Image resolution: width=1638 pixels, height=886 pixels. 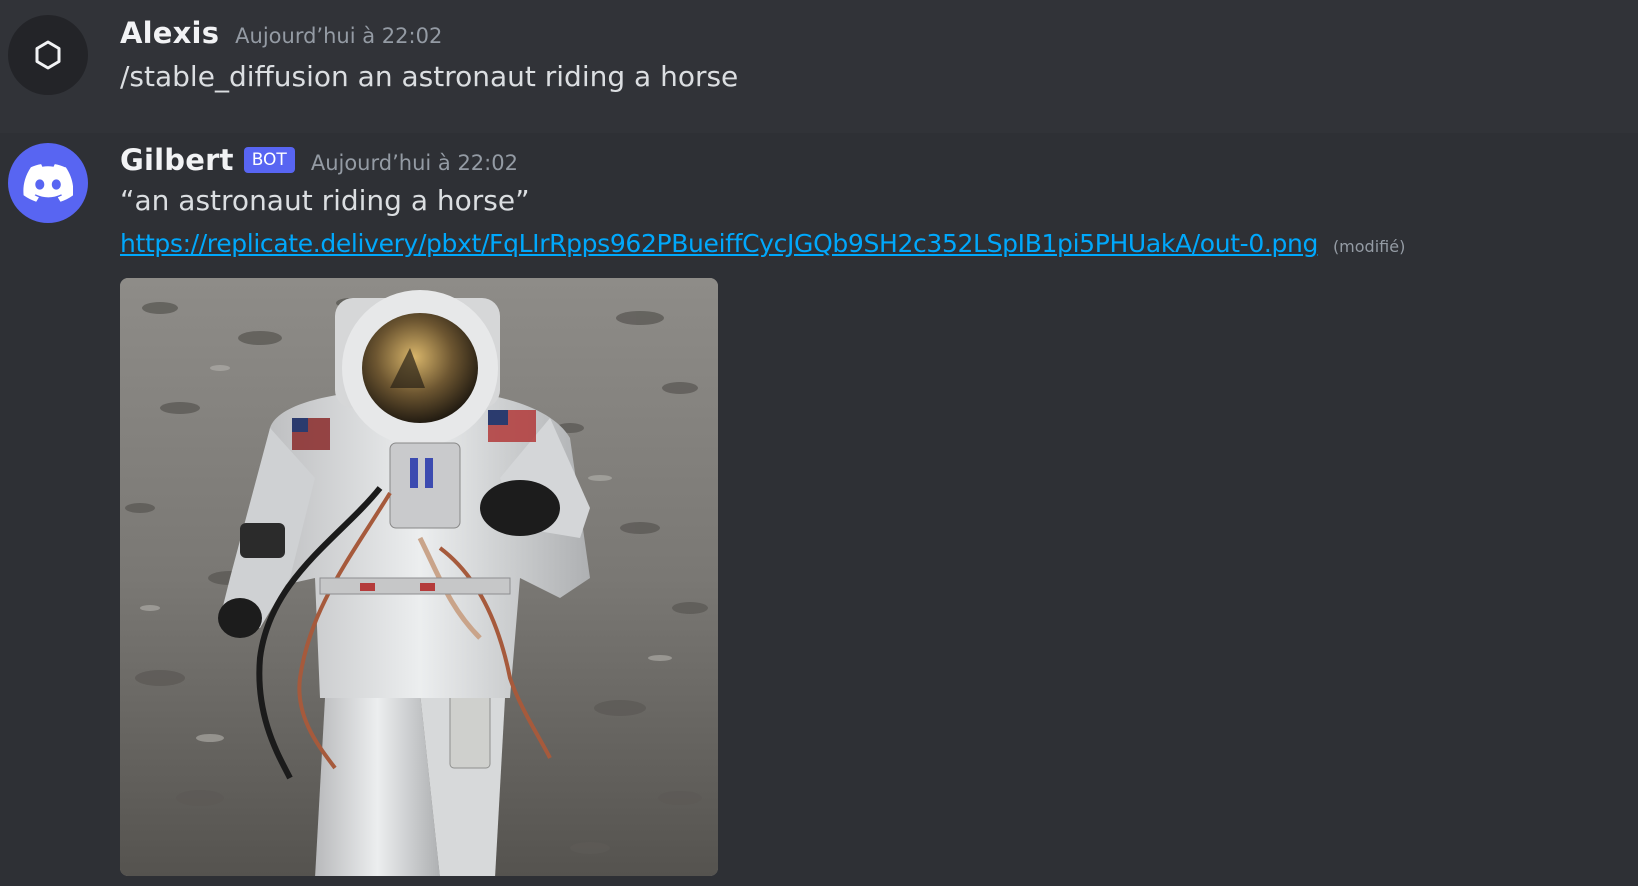 I want to click on hexagon-outline-icon, so click(x=48, y=55).